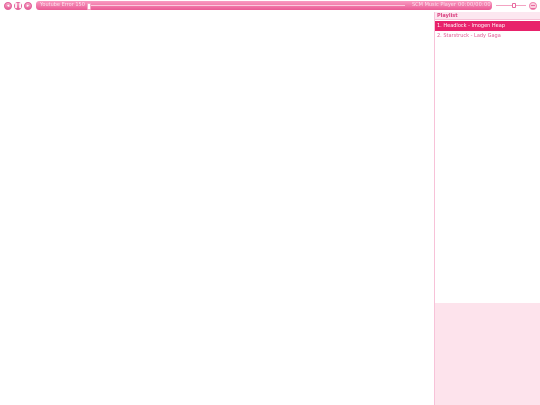 The width and height of the screenshot is (540, 405). I want to click on time-display: 00:00/00:00, so click(474, 5).